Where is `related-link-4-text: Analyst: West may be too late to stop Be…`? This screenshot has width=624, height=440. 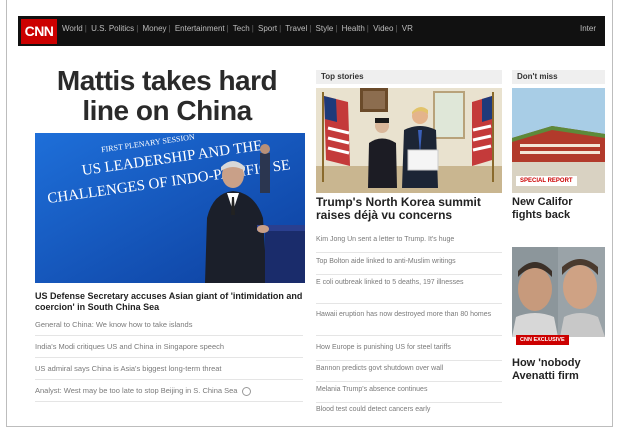
related-link-4-text: Analyst: West may be too late to stop Be… is located at coordinates (136, 390).